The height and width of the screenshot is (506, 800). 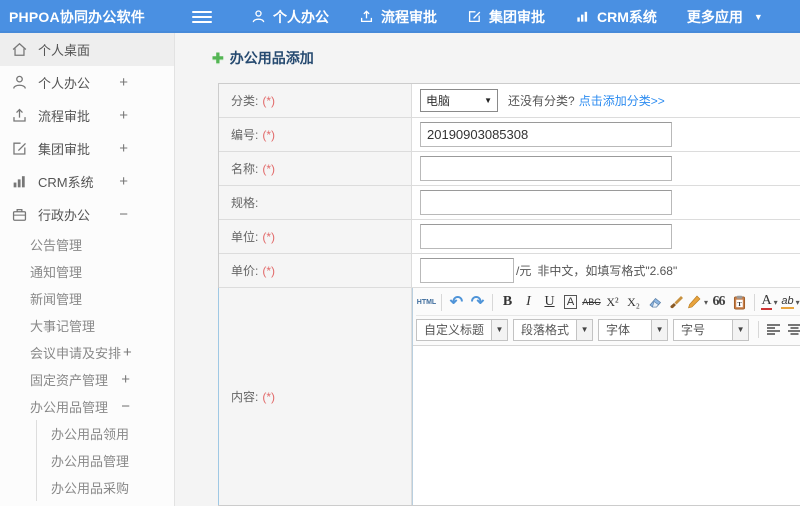 I want to click on nav-personal-office: 个人办公, so click(x=290, y=16).